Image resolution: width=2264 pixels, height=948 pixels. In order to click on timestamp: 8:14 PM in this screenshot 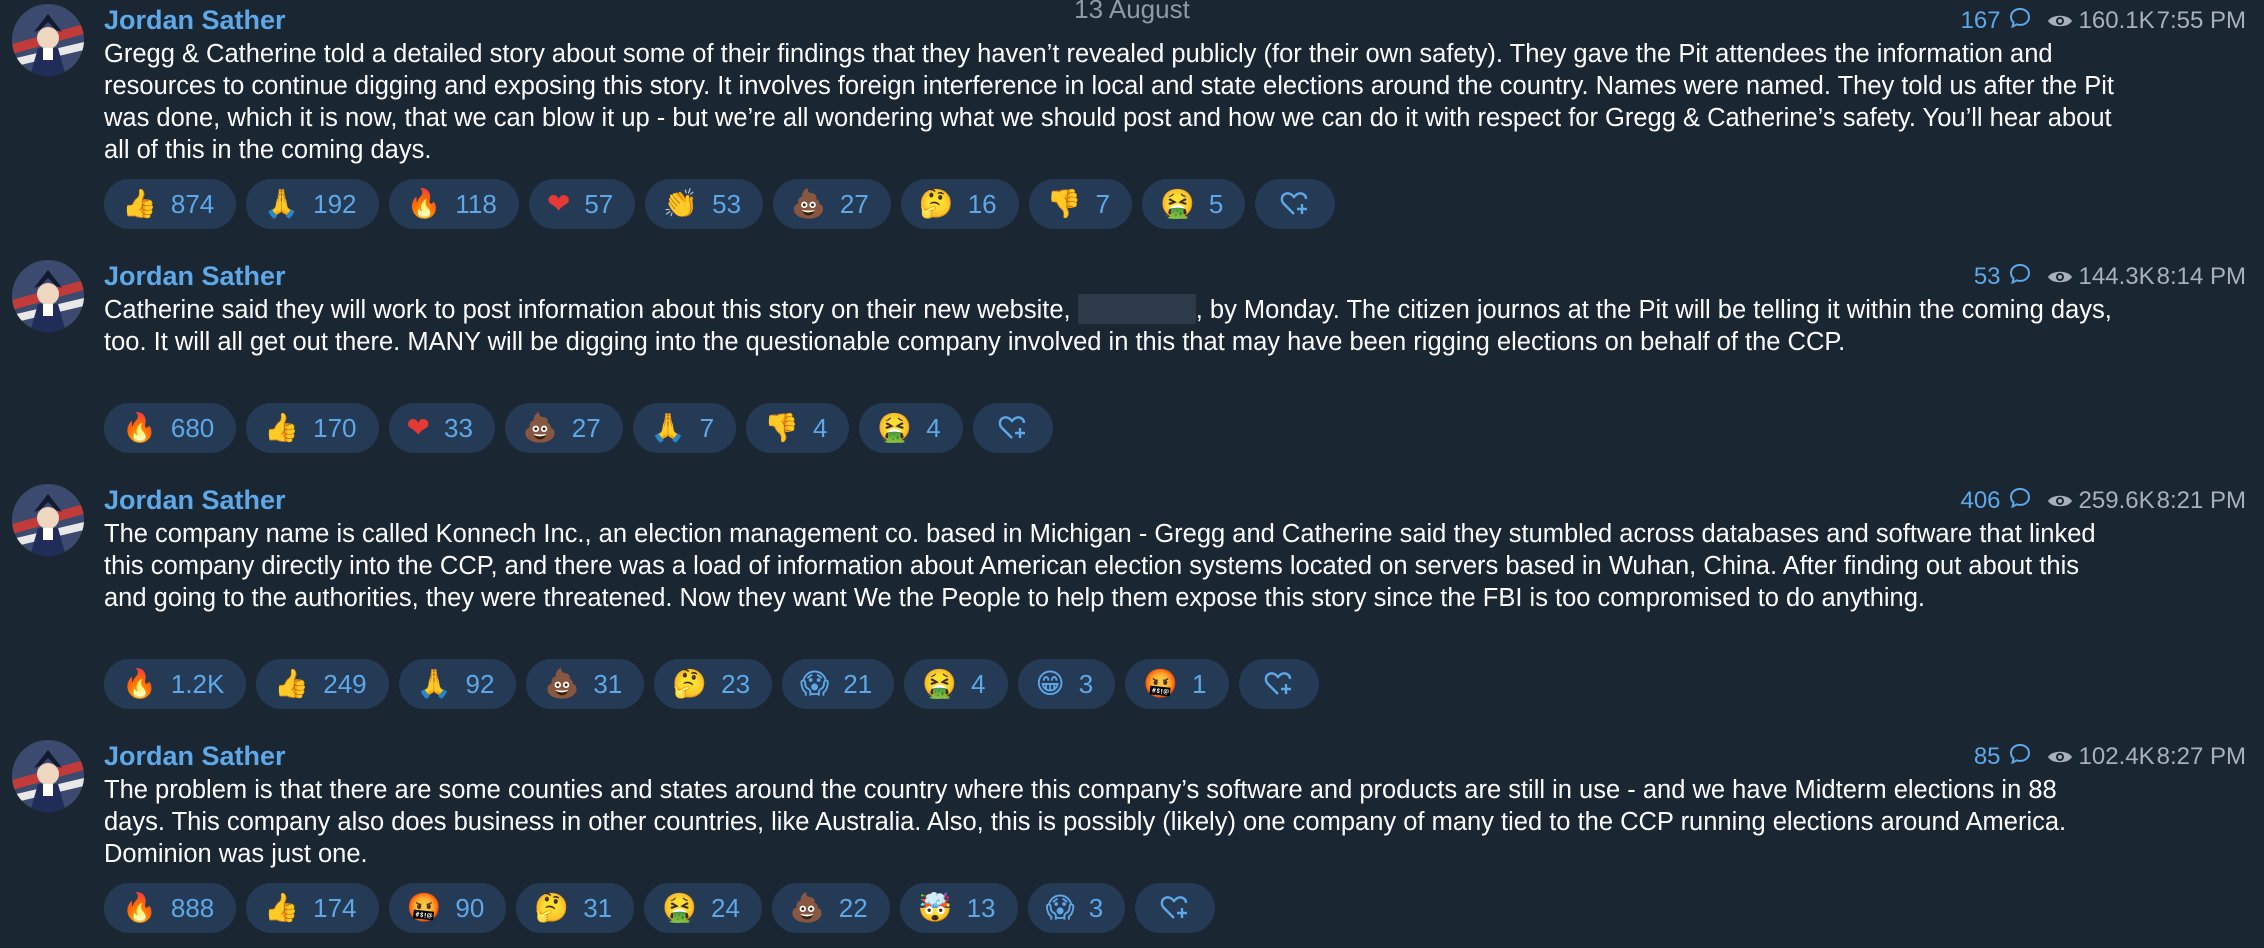, I will do `click(2201, 276)`.